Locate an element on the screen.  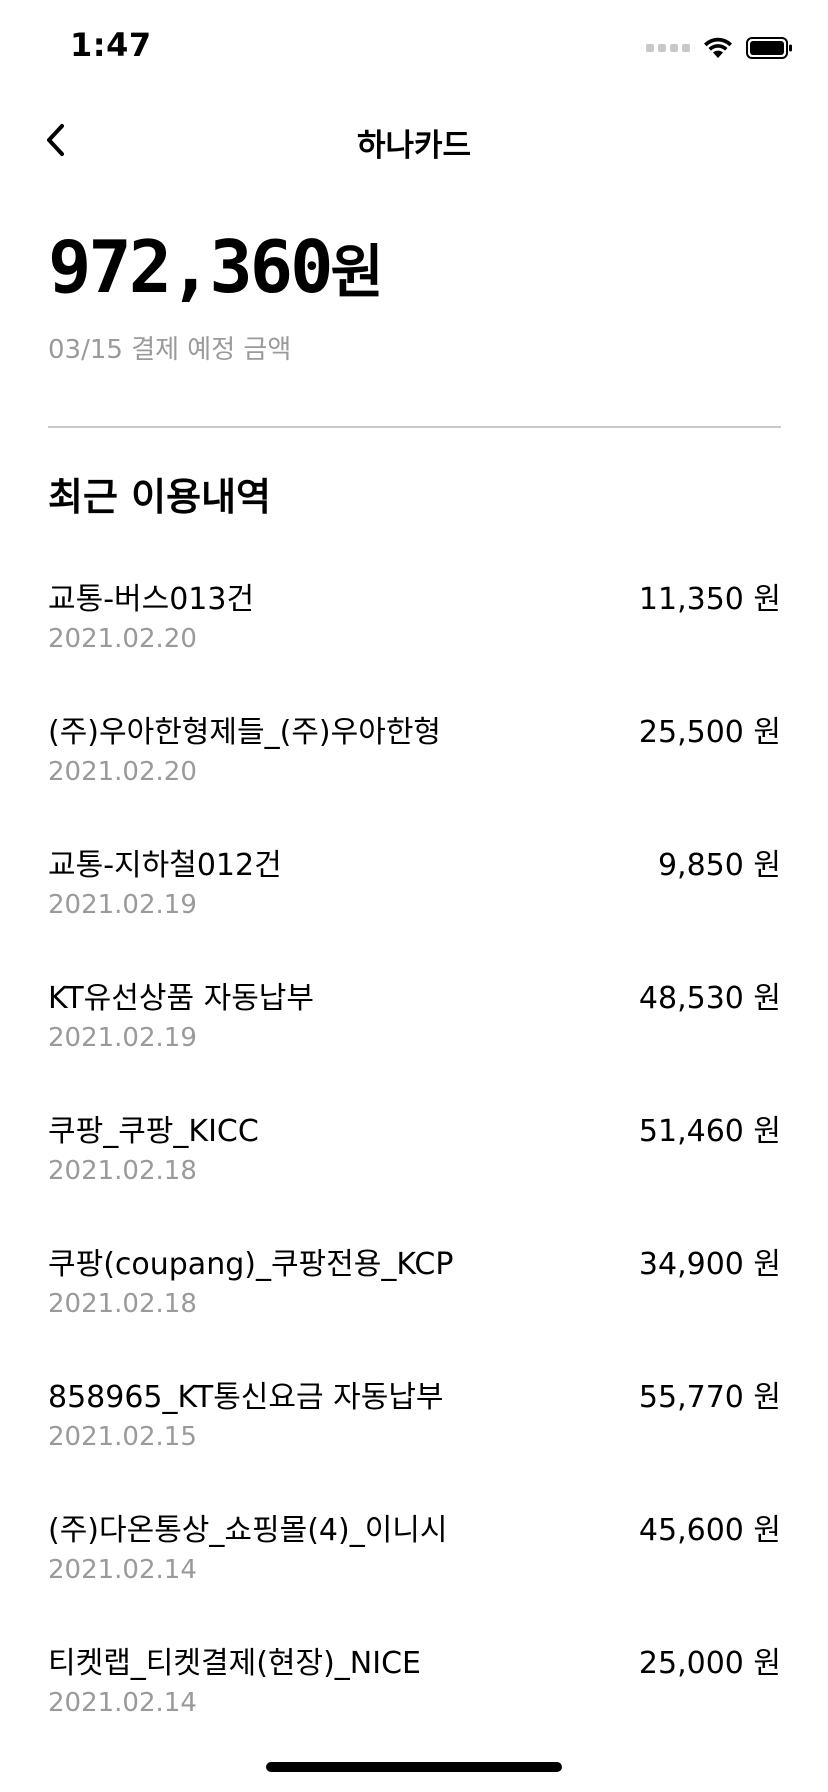
transaction-merchant: KT유선상품 자동납부 is located at coordinates (181, 998).